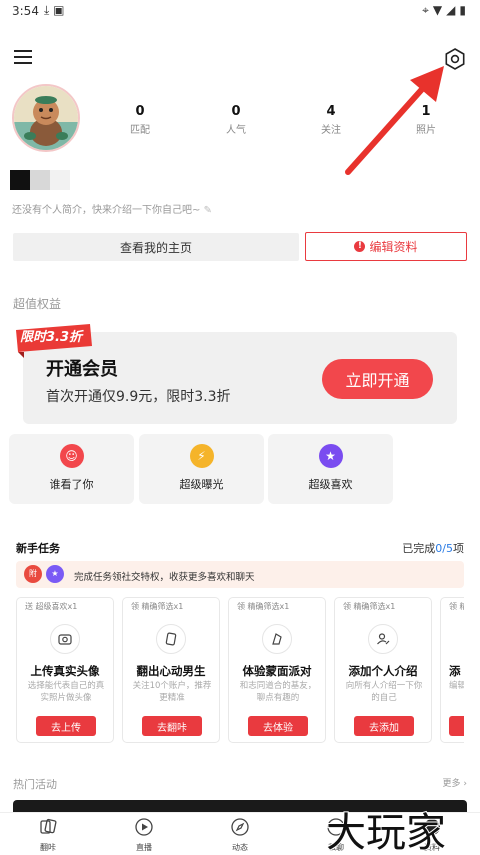 This screenshot has height=855, width=480. What do you see at coordinates (66, 726) in the screenshot?
I see `task-action-button: 去上传` at bounding box center [66, 726].